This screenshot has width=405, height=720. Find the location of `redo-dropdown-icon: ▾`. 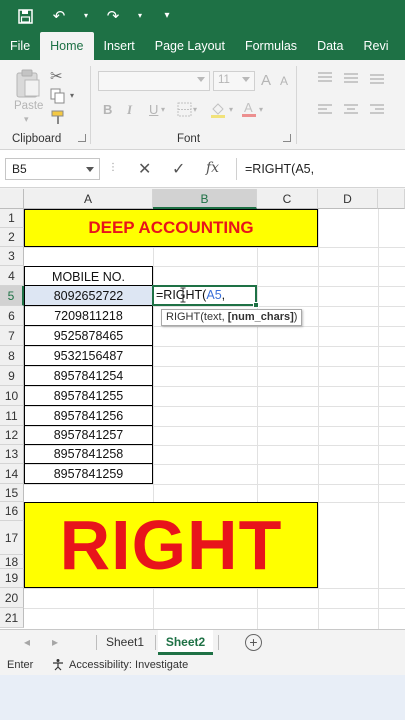

redo-dropdown-icon: ▾ is located at coordinates (140, 16).